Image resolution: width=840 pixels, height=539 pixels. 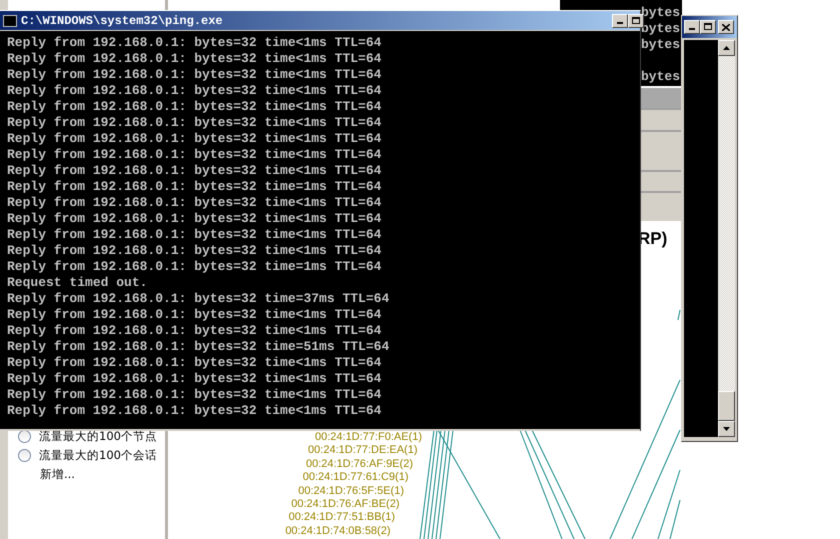 What do you see at coordinates (355, 478) in the screenshot?
I see `node-label: 00:24:1D:77:61:C9(1)` at bounding box center [355, 478].